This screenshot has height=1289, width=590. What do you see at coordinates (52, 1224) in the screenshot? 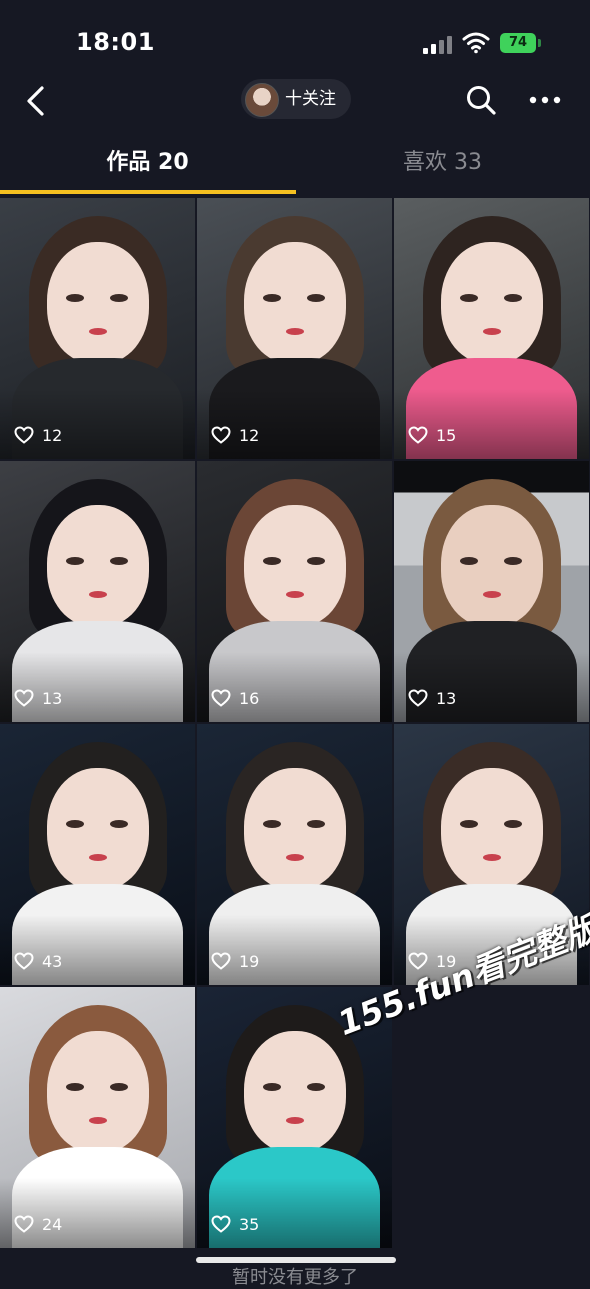
I see `like-count-value: 24` at bounding box center [52, 1224].